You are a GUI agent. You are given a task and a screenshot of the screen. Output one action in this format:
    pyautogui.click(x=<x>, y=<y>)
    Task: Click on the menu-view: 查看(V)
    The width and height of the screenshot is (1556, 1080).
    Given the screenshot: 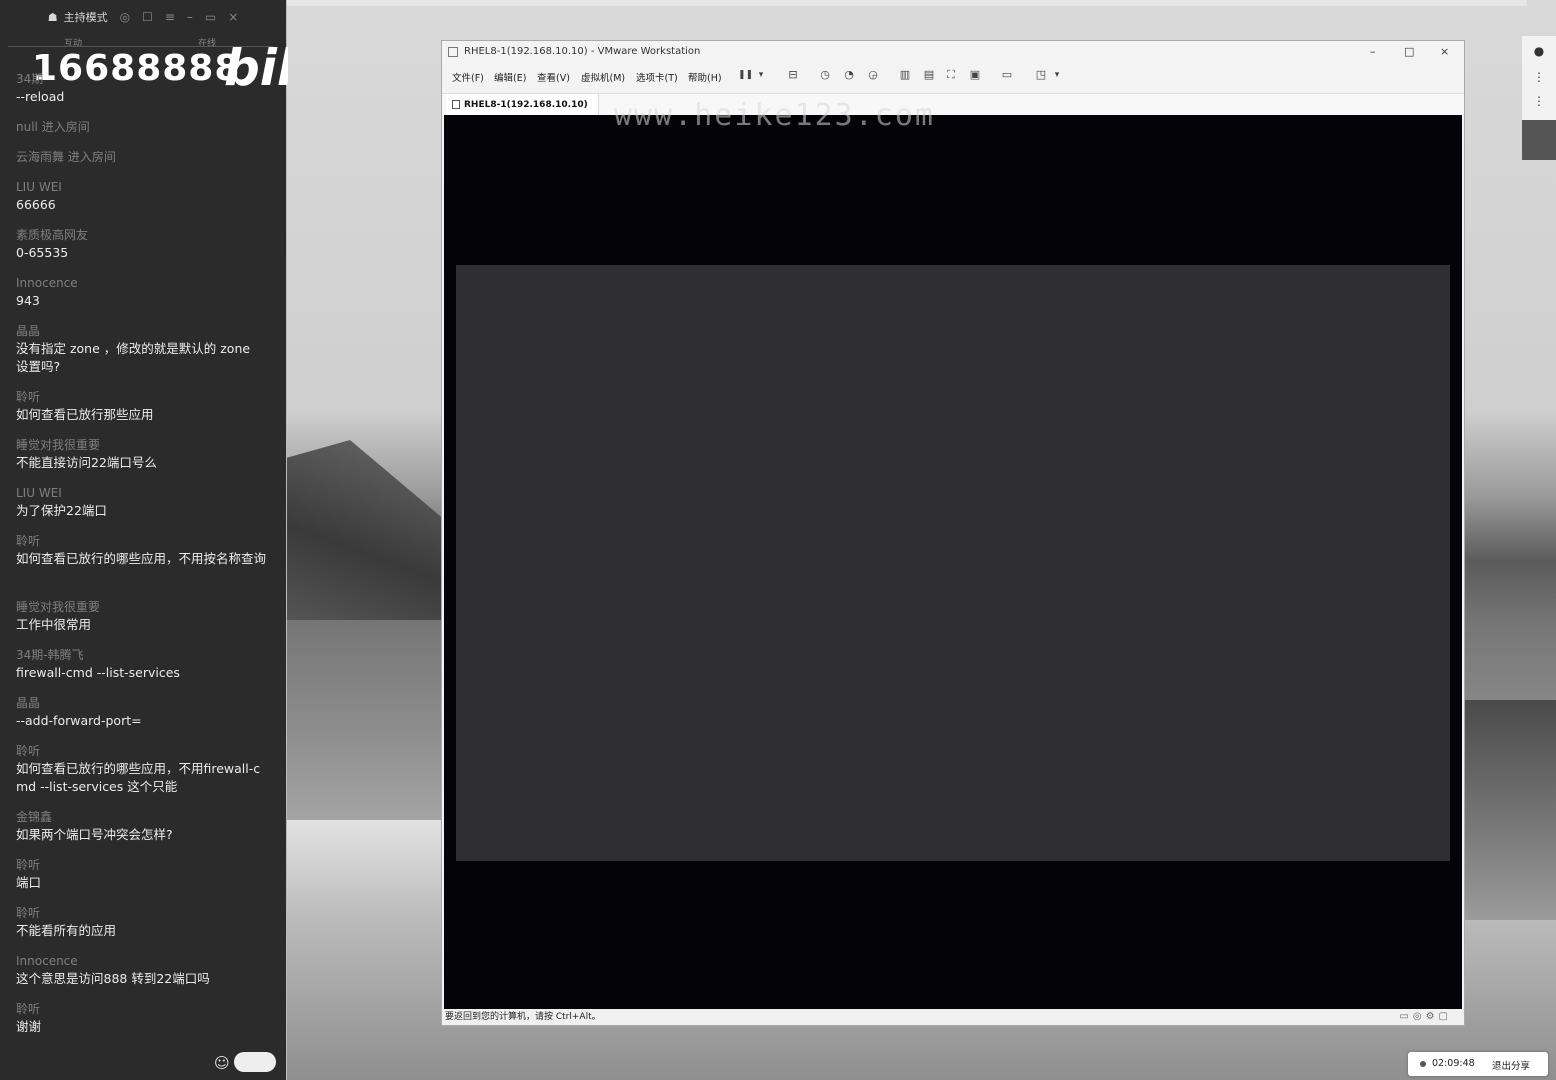 What is the action you would take?
    pyautogui.click(x=553, y=77)
    